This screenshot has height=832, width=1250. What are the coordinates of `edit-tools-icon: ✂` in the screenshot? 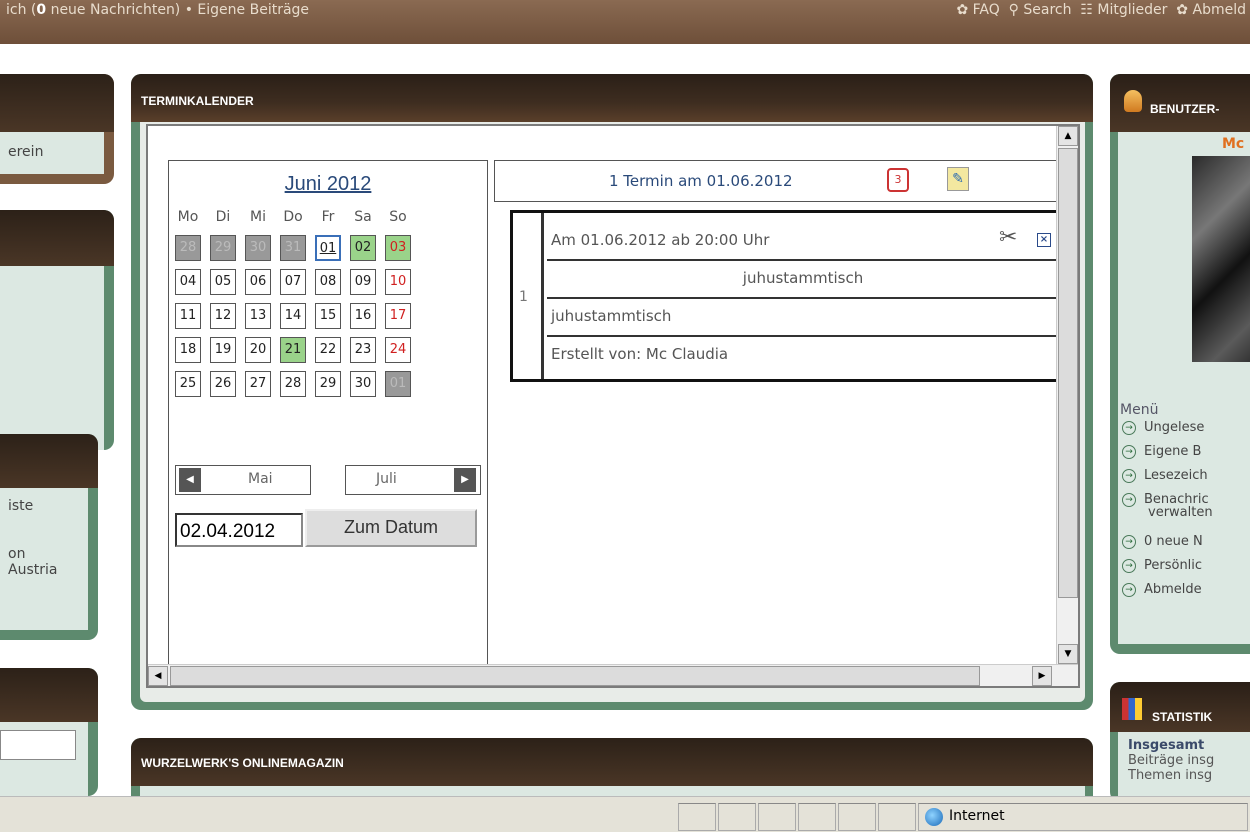 It's located at (1008, 237).